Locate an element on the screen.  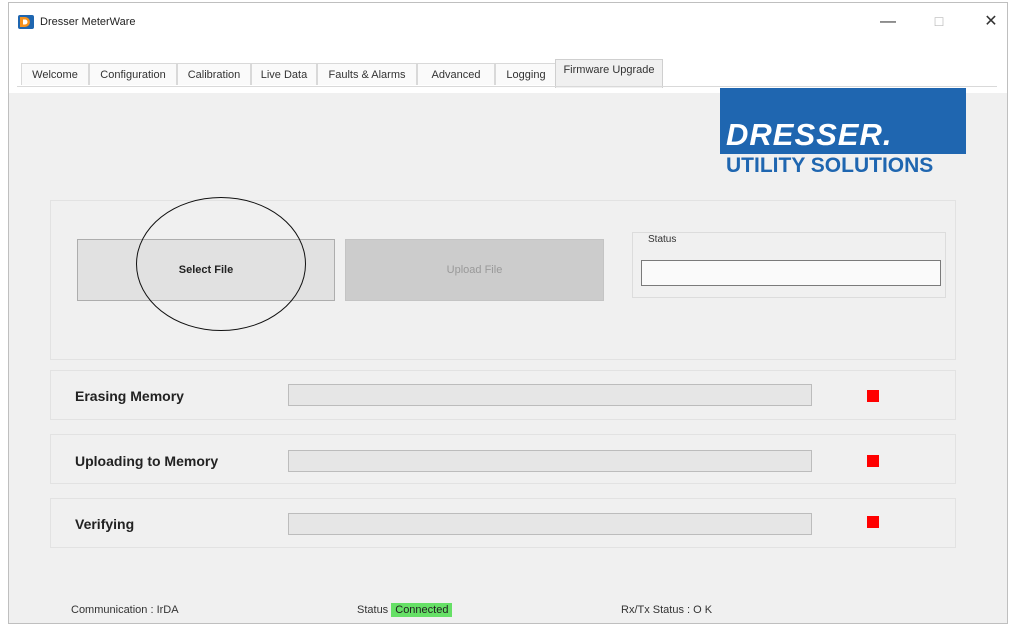
dresser-logo: DRESSER. UTILITY SOLUTIONS is located at coordinates (843, 135).